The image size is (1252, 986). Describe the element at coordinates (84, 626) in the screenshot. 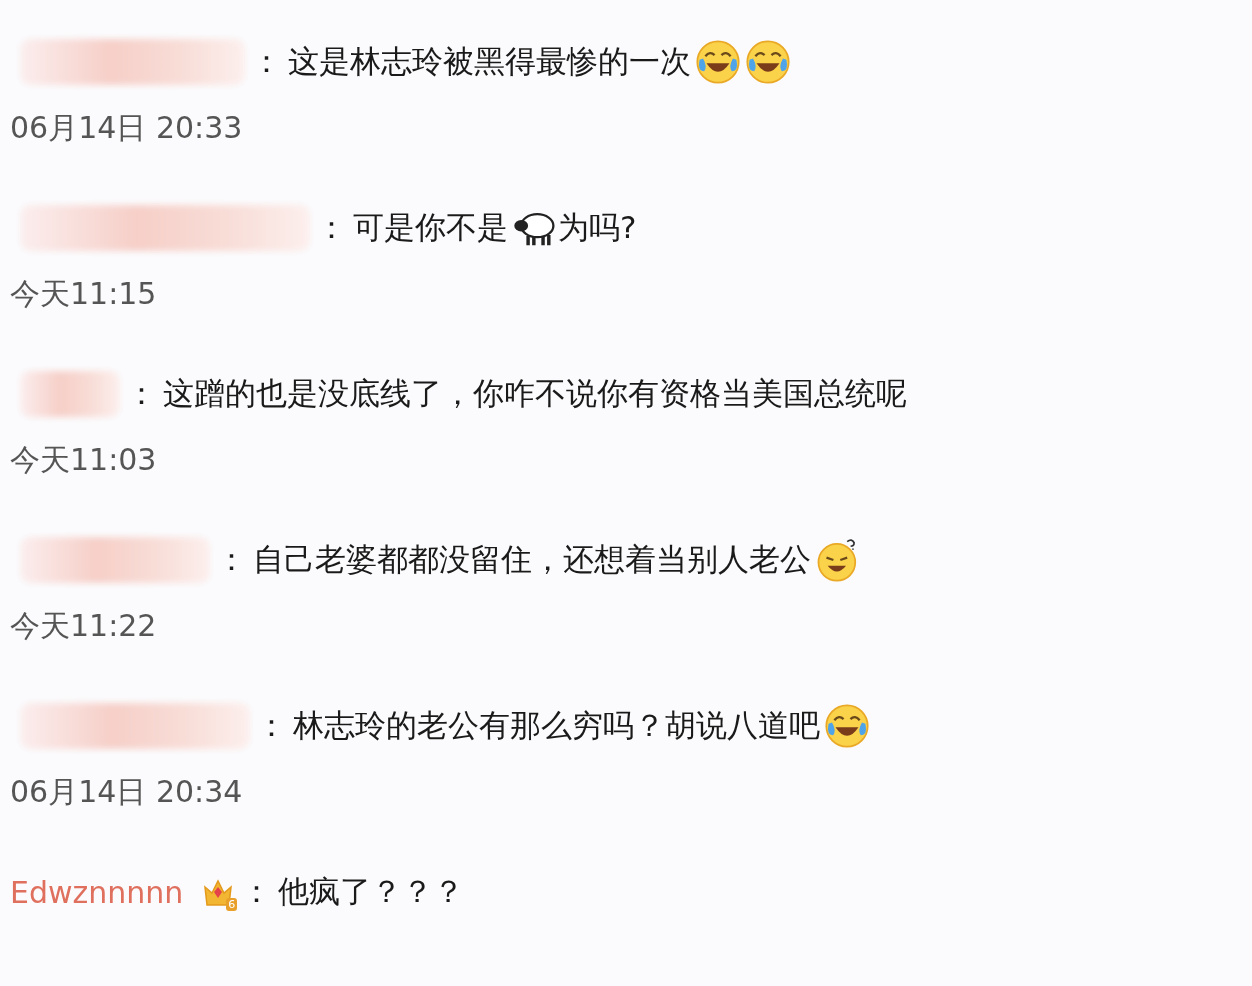

I see `comment-timestamp: 今天11:22` at that location.